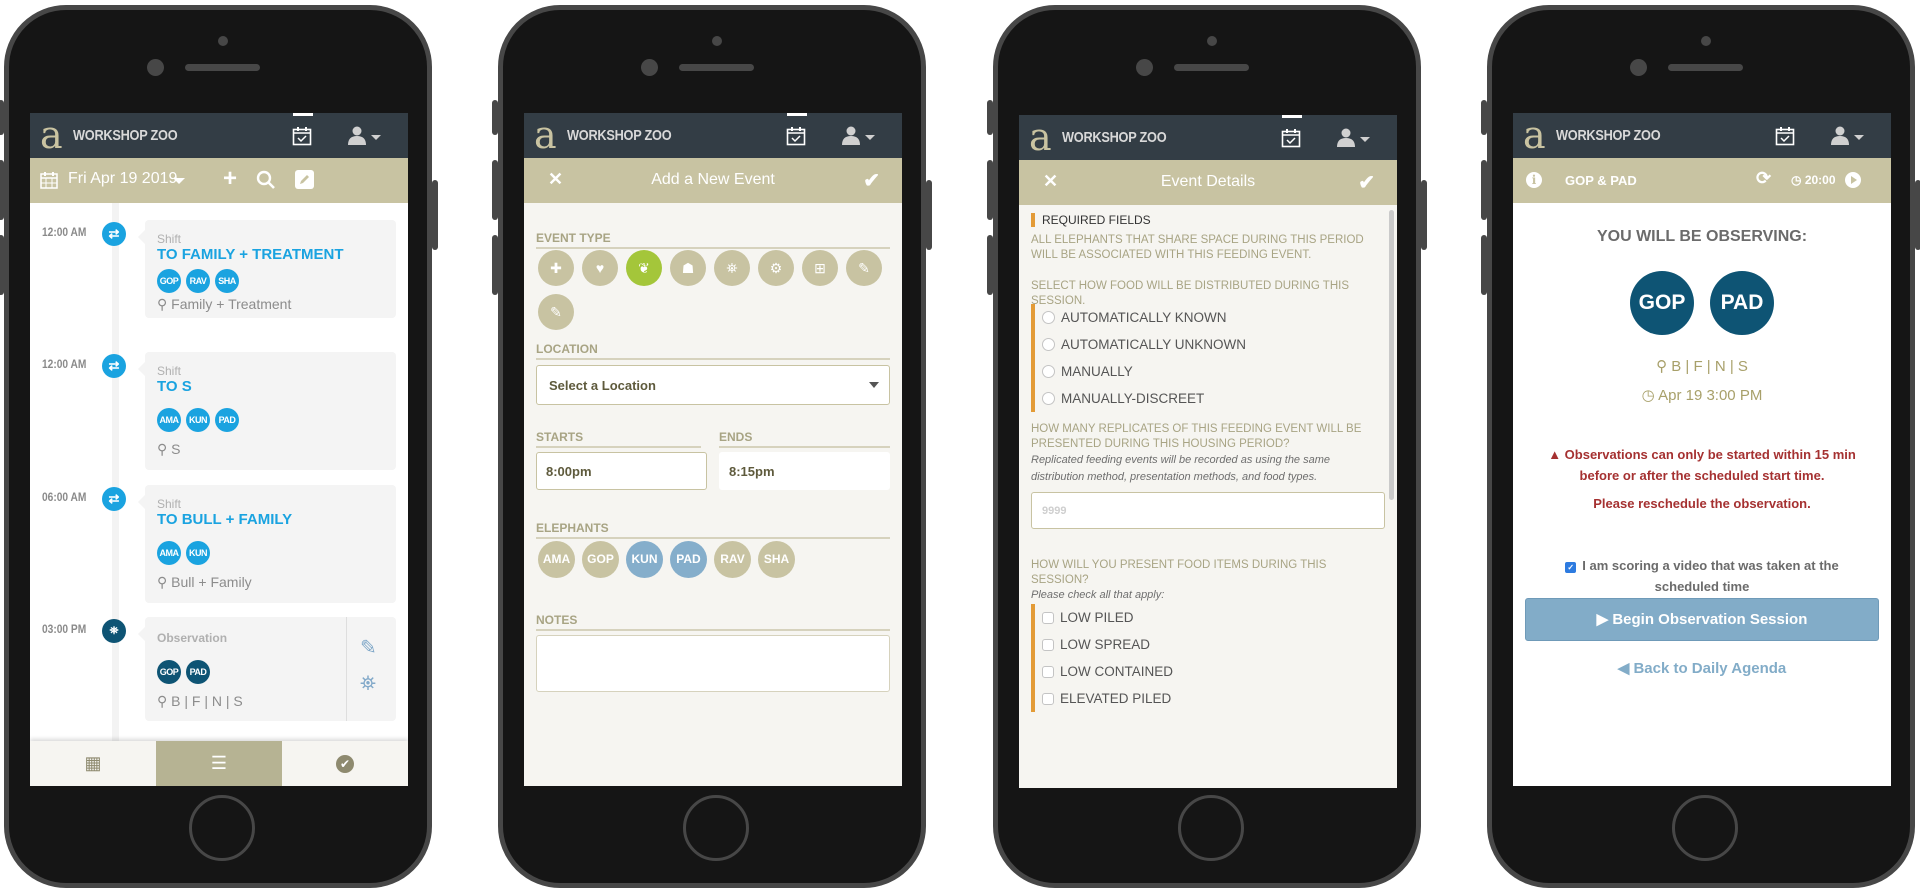 The width and height of the screenshot is (1920, 891). What do you see at coordinates (556, 559) in the screenshot?
I see `elephant-toggle: AMA` at bounding box center [556, 559].